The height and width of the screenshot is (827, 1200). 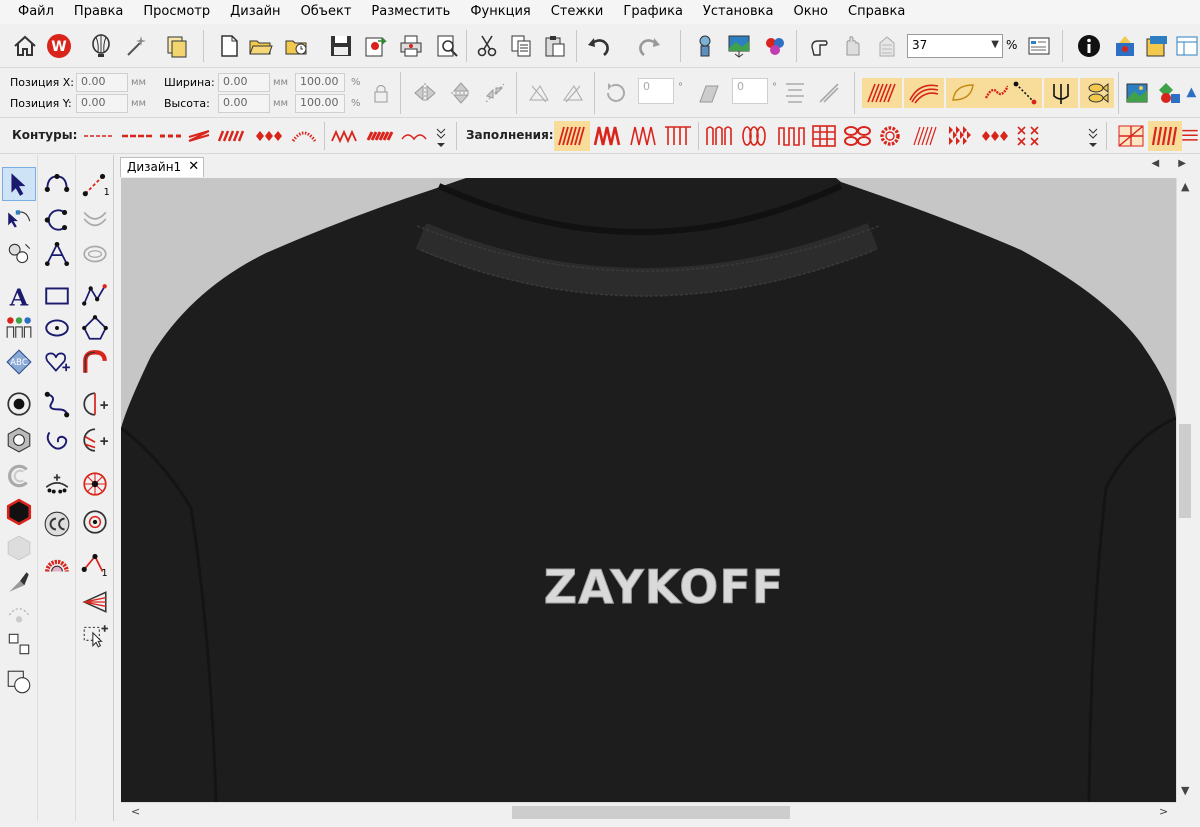 What do you see at coordinates (326, 12) in the screenshot?
I see `menu-object: Объект` at bounding box center [326, 12].